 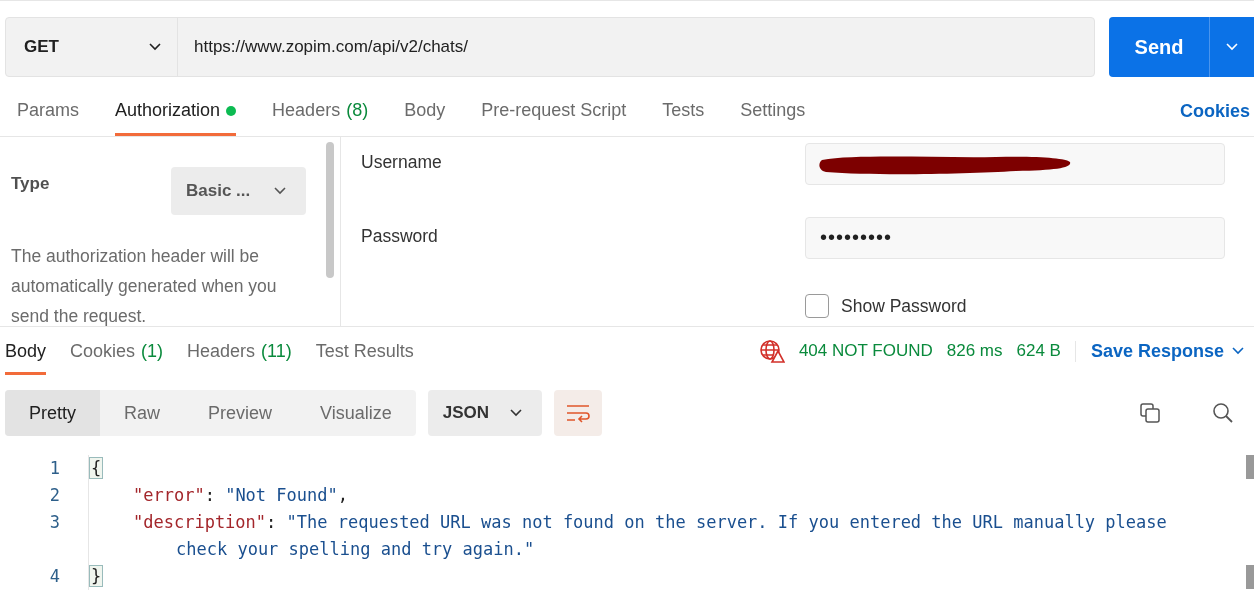 I want to click on copy-icon, so click(x=1150, y=413).